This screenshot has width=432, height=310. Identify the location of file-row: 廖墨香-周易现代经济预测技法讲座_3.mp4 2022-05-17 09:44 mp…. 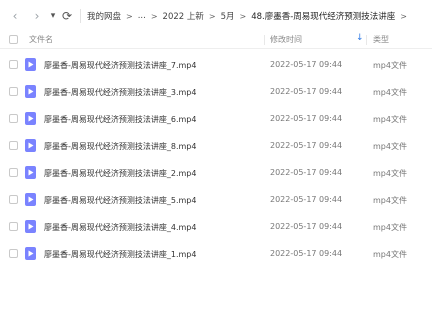
(216, 91).